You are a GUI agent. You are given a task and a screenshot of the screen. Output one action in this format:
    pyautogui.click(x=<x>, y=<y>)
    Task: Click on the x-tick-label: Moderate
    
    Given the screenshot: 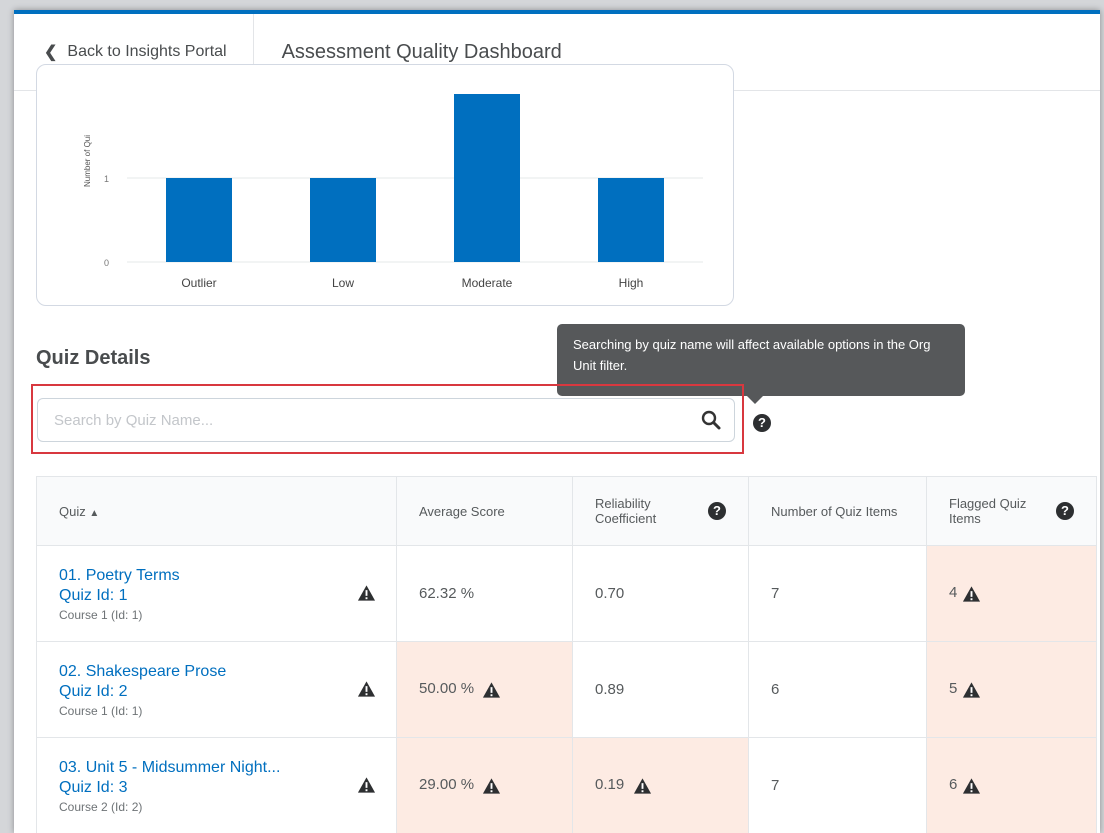 What is the action you would take?
    pyautogui.click(x=487, y=283)
    